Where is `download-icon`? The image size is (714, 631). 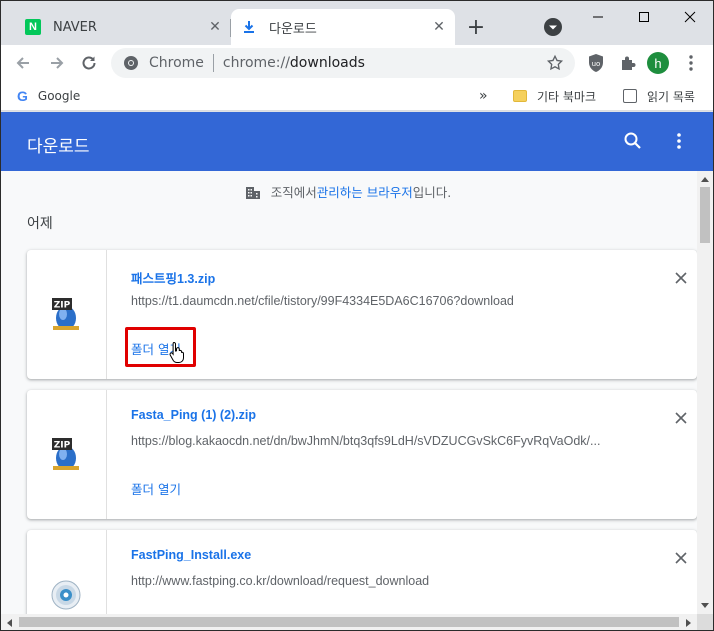 download-icon is located at coordinates (249, 27).